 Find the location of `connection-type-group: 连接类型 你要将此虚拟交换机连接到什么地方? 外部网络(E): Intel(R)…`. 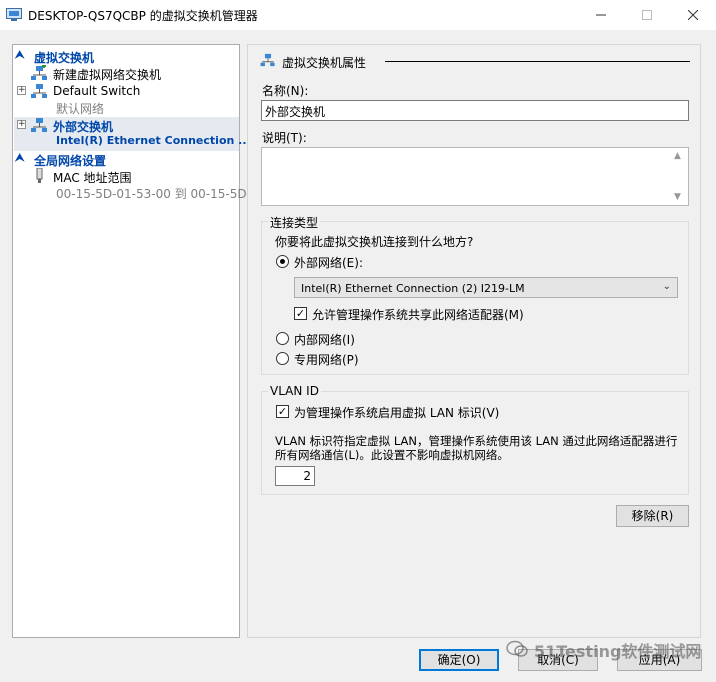

connection-type-group: 连接类型 你要将此虚拟交换机连接到什么地方? 外部网络(E): Intel(R)… is located at coordinates (475, 294).